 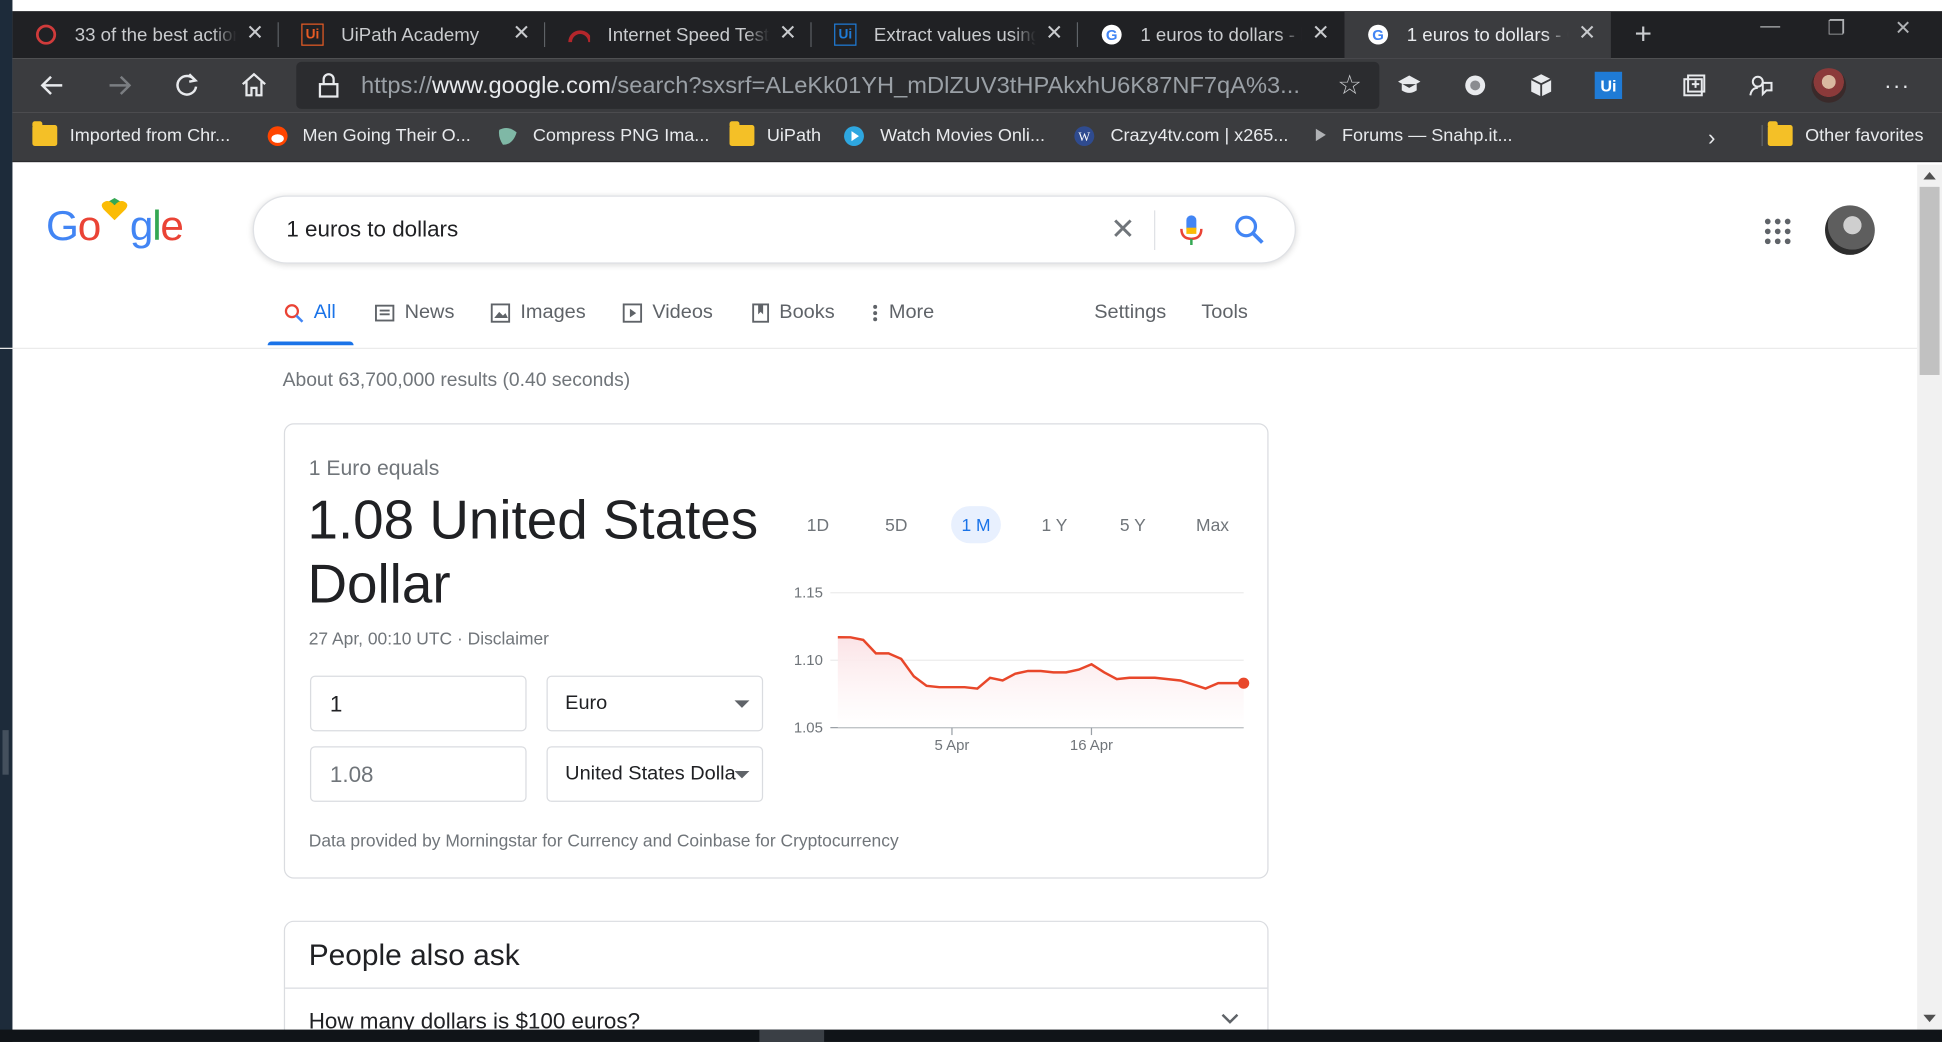 I want to click on search-input: 1 euros to dollars, so click(x=372, y=230).